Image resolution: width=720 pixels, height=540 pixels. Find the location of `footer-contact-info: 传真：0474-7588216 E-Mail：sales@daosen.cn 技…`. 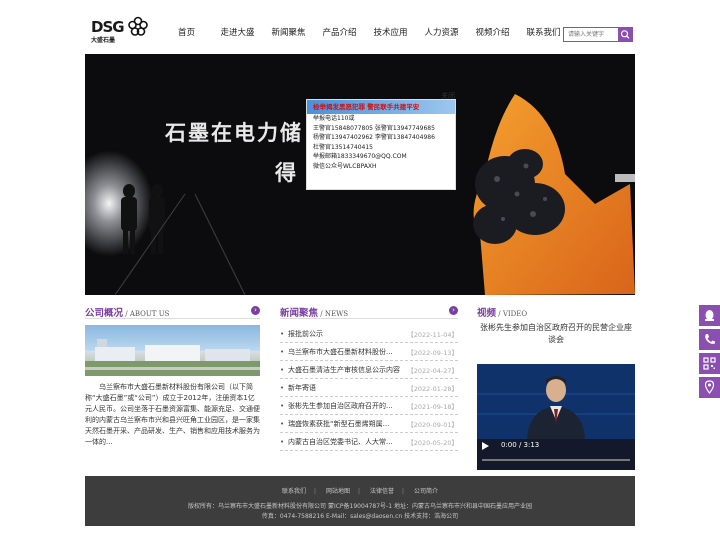

footer-contact-info: 传真：0474-7588216 E-Mail：sales@daosen.cn 技… is located at coordinates (360, 516).